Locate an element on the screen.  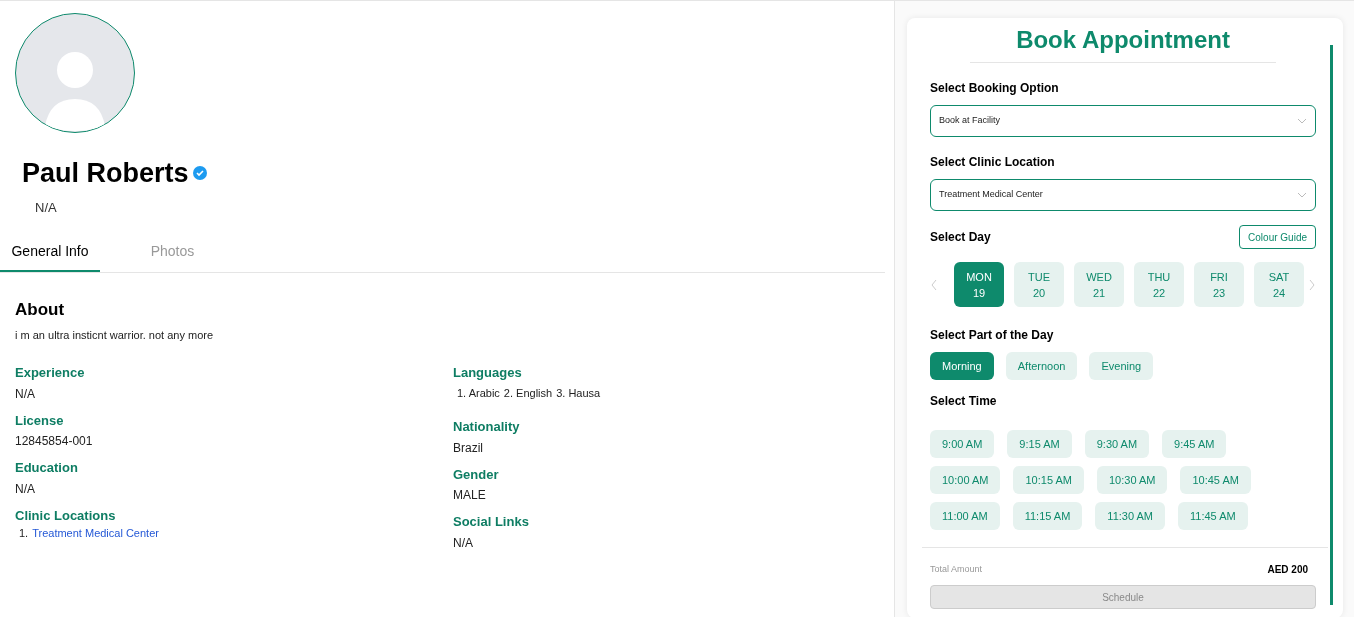
person-silhouette-icon is located at coordinates (75, 92).